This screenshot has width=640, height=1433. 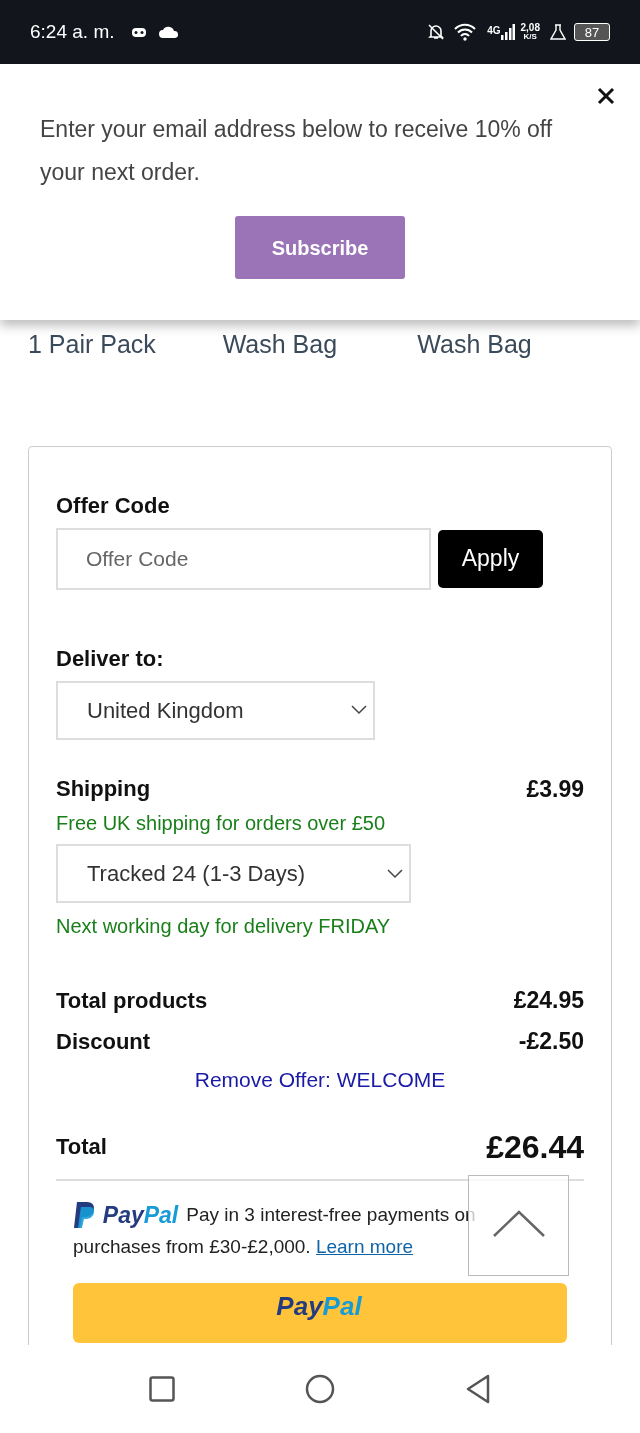 I want to click on paypal-p-icon, so click(x=85, y=1215).